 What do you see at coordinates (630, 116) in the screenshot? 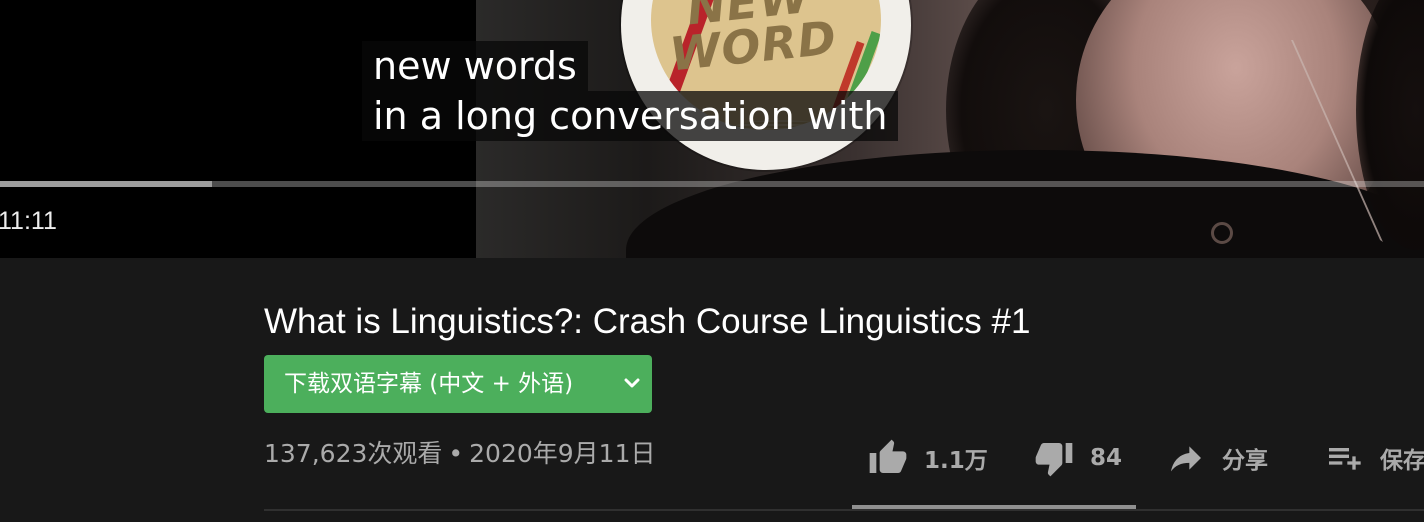
I see `caption-line: in a long conversation with` at bounding box center [630, 116].